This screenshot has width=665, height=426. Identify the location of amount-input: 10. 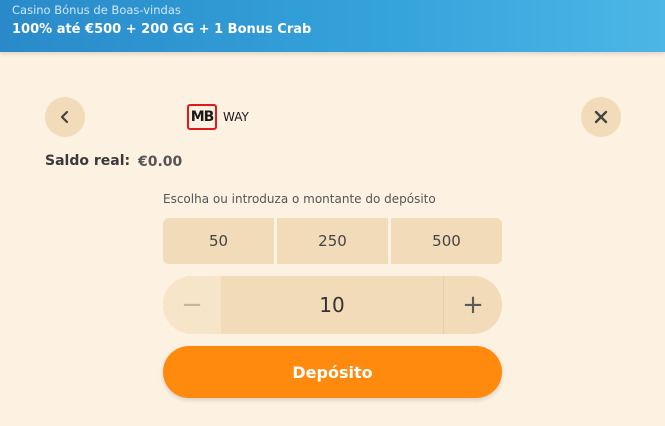
(332, 305).